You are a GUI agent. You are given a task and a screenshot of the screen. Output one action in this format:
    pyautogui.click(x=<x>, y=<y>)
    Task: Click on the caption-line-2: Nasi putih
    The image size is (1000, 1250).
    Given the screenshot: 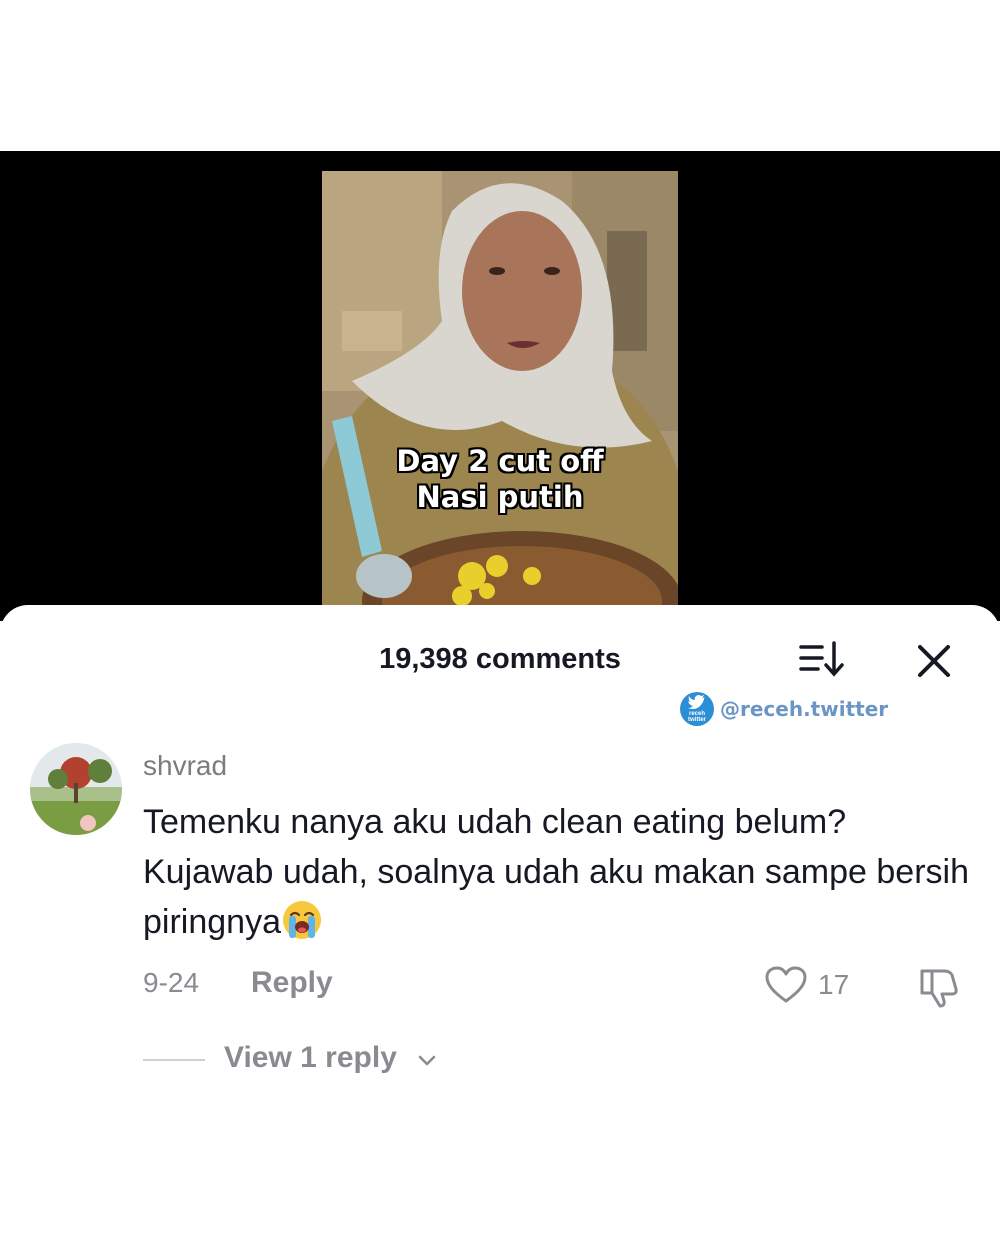 What is the action you would take?
    pyautogui.click(x=500, y=497)
    